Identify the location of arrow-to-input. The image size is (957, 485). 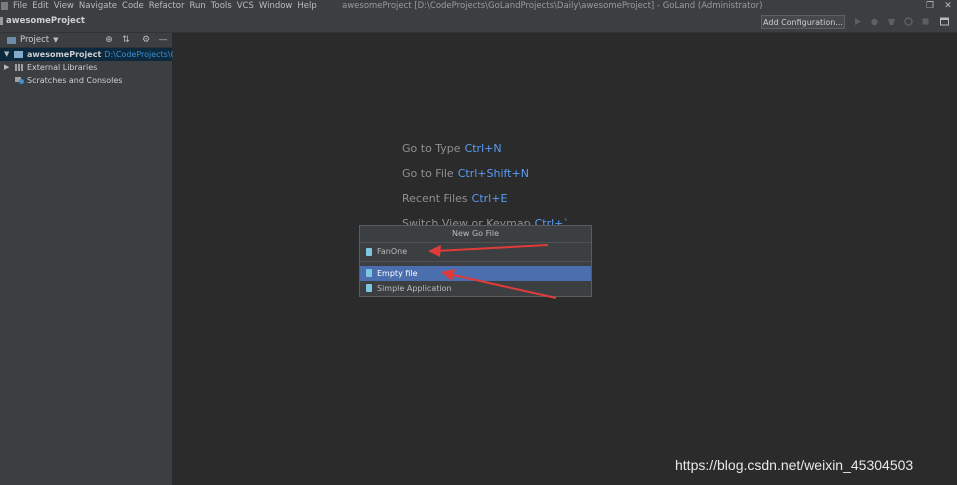
(488, 250).